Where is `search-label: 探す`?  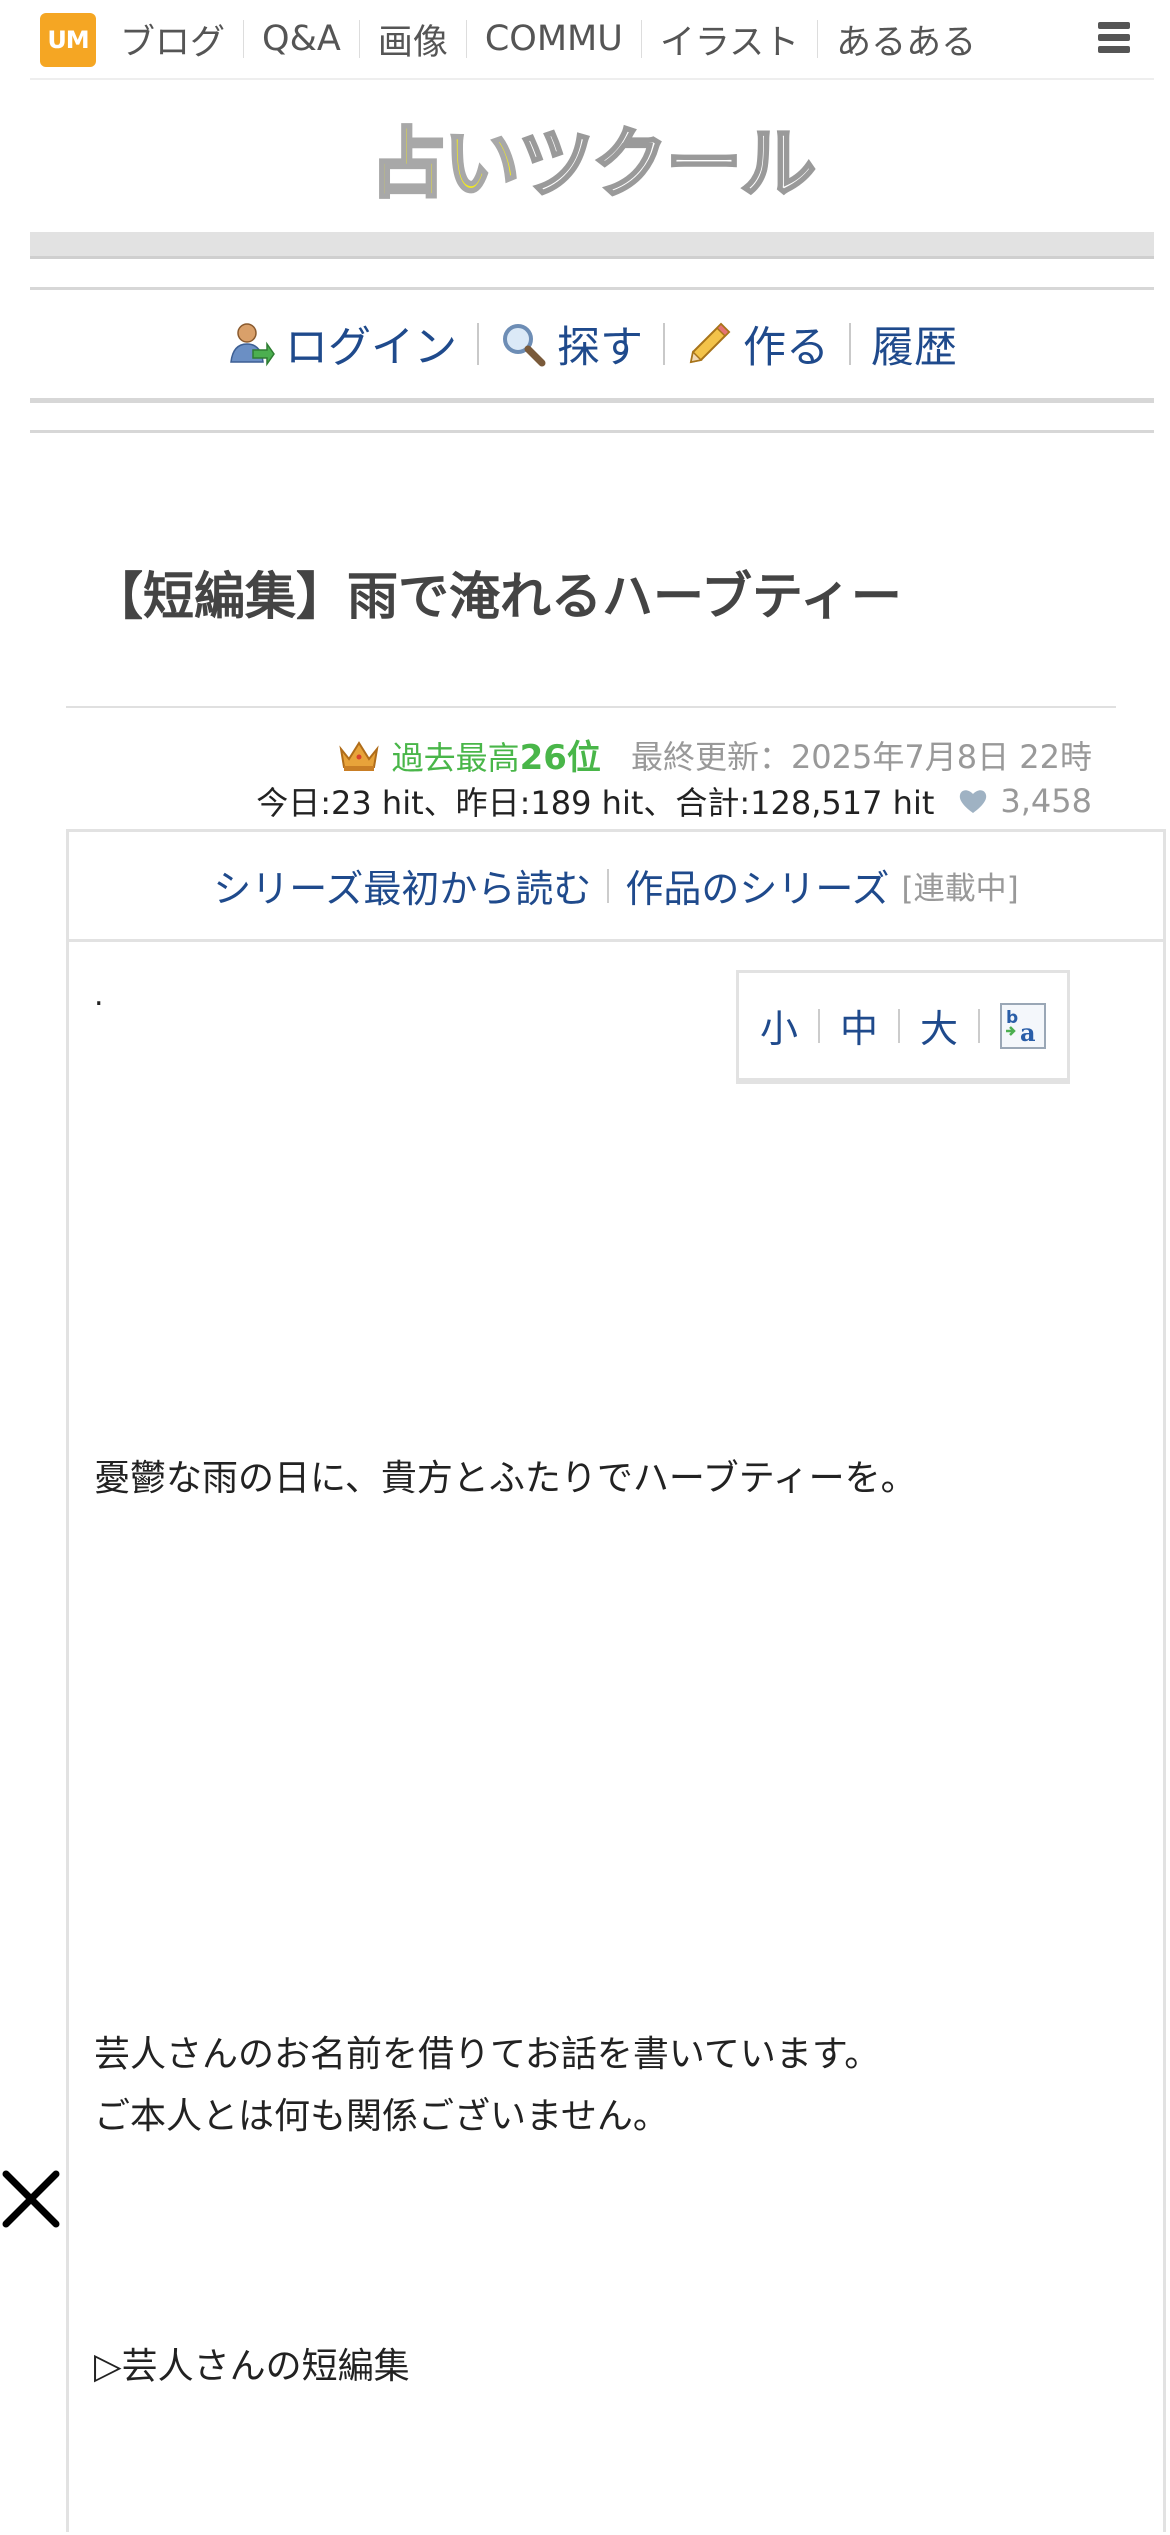
search-label: 探す is located at coordinates (600, 348).